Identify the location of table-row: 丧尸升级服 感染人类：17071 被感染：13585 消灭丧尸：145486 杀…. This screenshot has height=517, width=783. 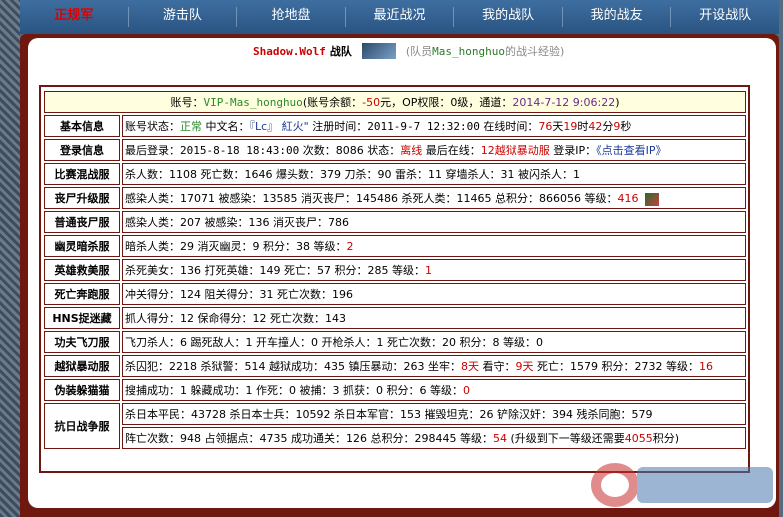
(395, 198).